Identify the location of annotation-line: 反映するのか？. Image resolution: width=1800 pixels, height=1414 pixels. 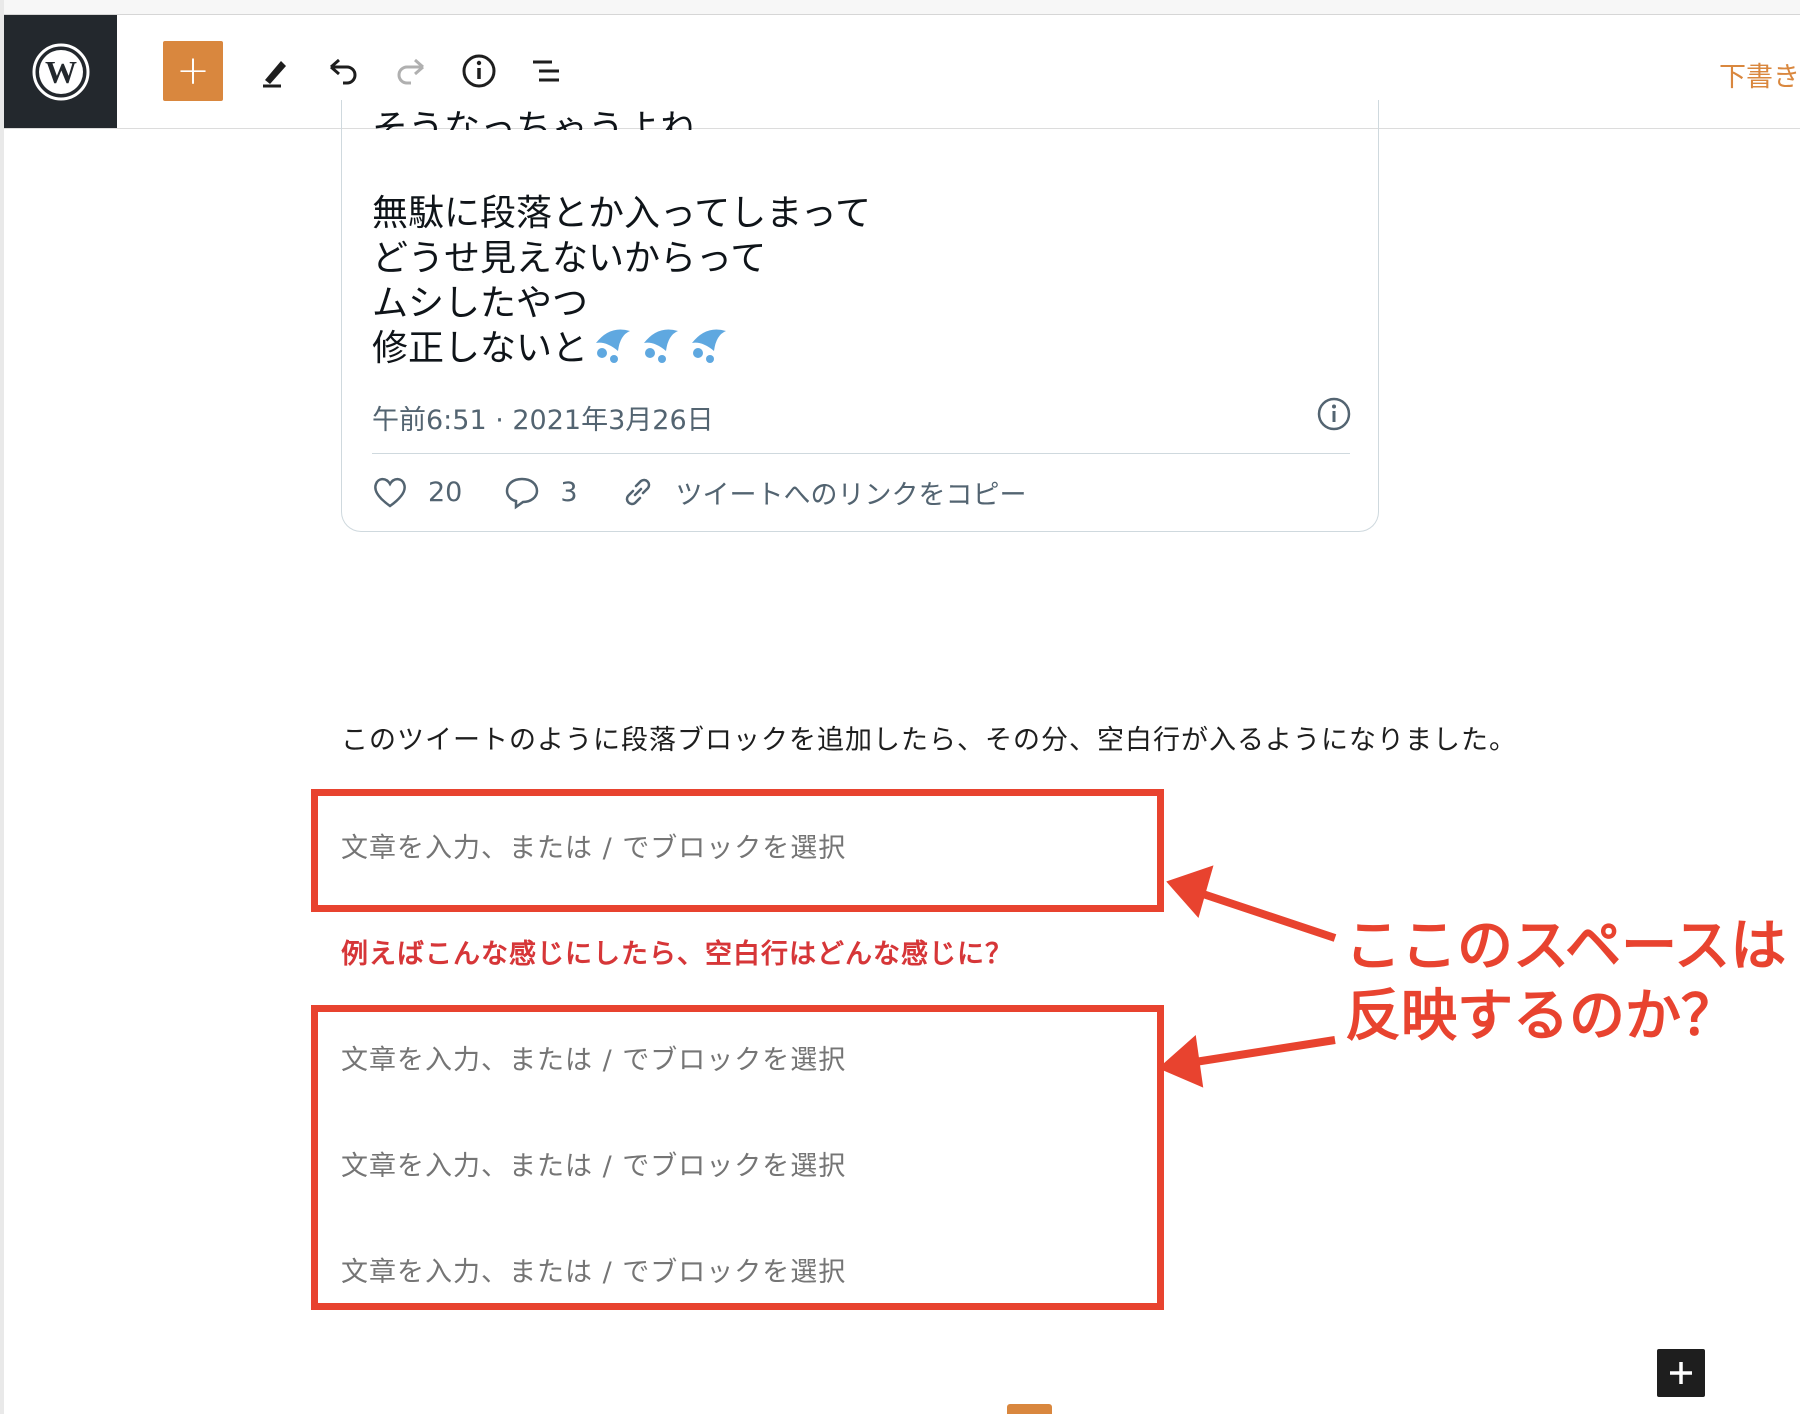
(1541, 1016).